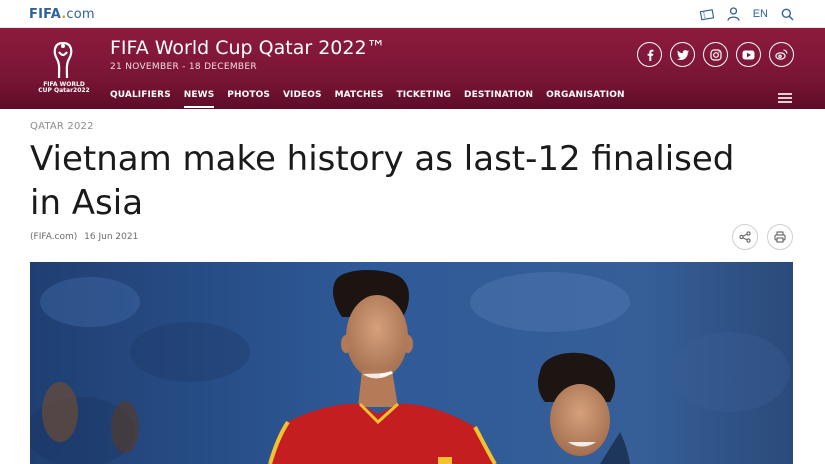 The image size is (825, 464). What do you see at coordinates (359, 99) in the screenshot?
I see `nav-matches: MATCHES` at bounding box center [359, 99].